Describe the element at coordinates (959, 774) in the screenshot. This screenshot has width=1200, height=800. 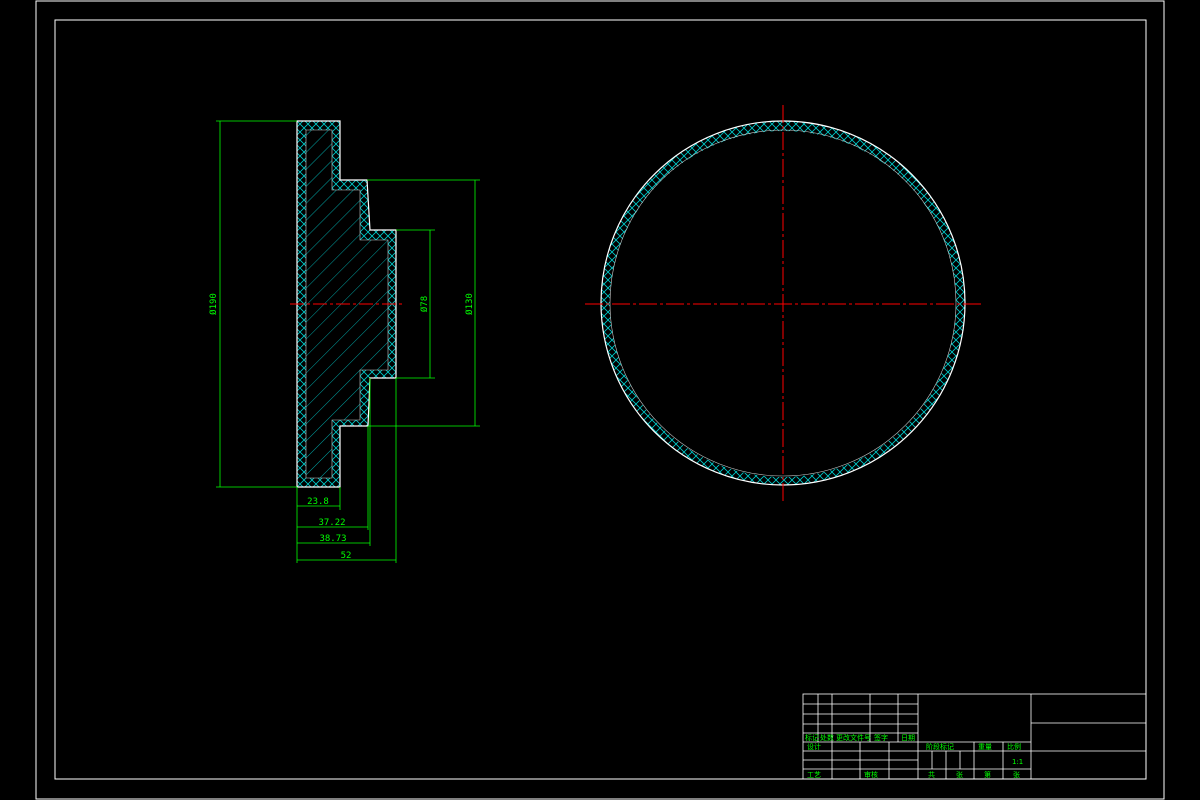
I see `tb-sheet-unit-1: 张` at that location.